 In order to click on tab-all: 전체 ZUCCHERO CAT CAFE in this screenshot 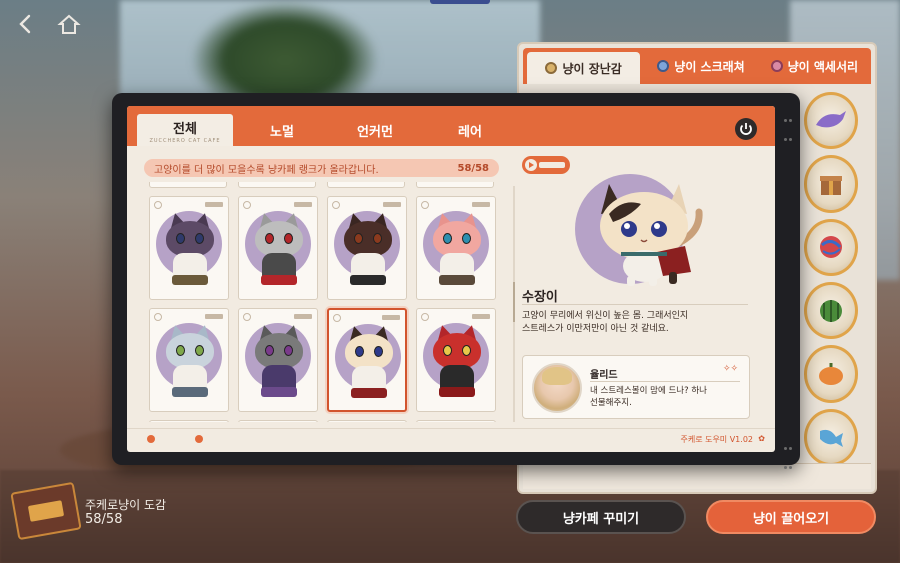, I will do `click(185, 130)`.